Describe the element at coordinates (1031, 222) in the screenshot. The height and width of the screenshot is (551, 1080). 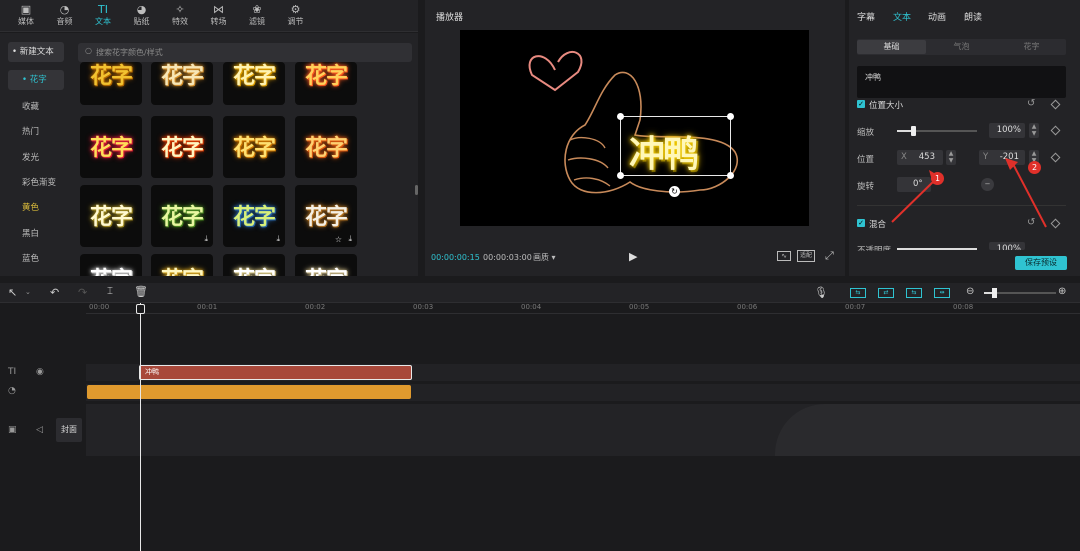
I see `reset-blend-icon: ↺` at that location.